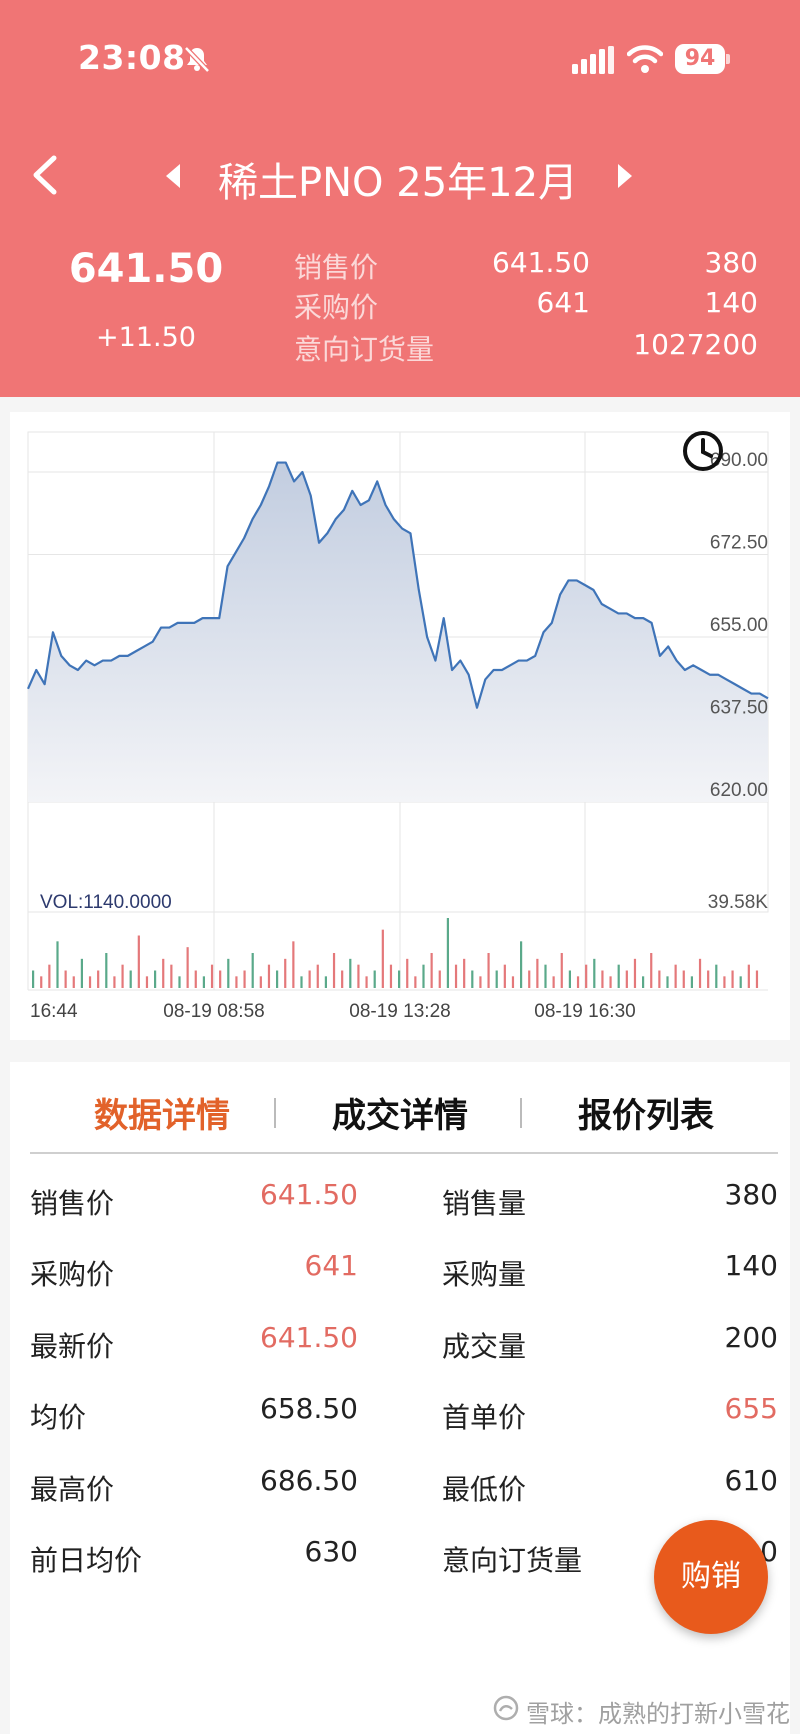 Image resolution: width=800 pixels, height=1734 pixels. Describe the element at coordinates (484, 1417) in the screenshot. I see `detail-label: 首单价` at that location.